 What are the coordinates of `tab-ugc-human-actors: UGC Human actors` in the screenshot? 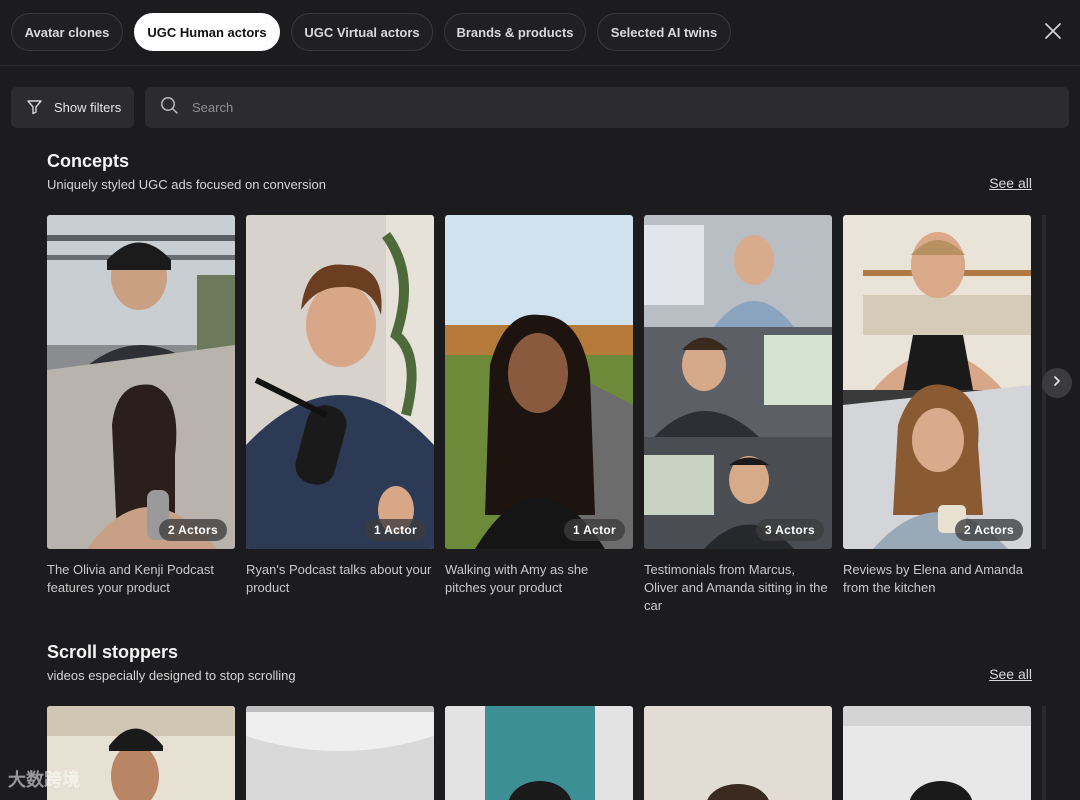 It's located at (207, 32).